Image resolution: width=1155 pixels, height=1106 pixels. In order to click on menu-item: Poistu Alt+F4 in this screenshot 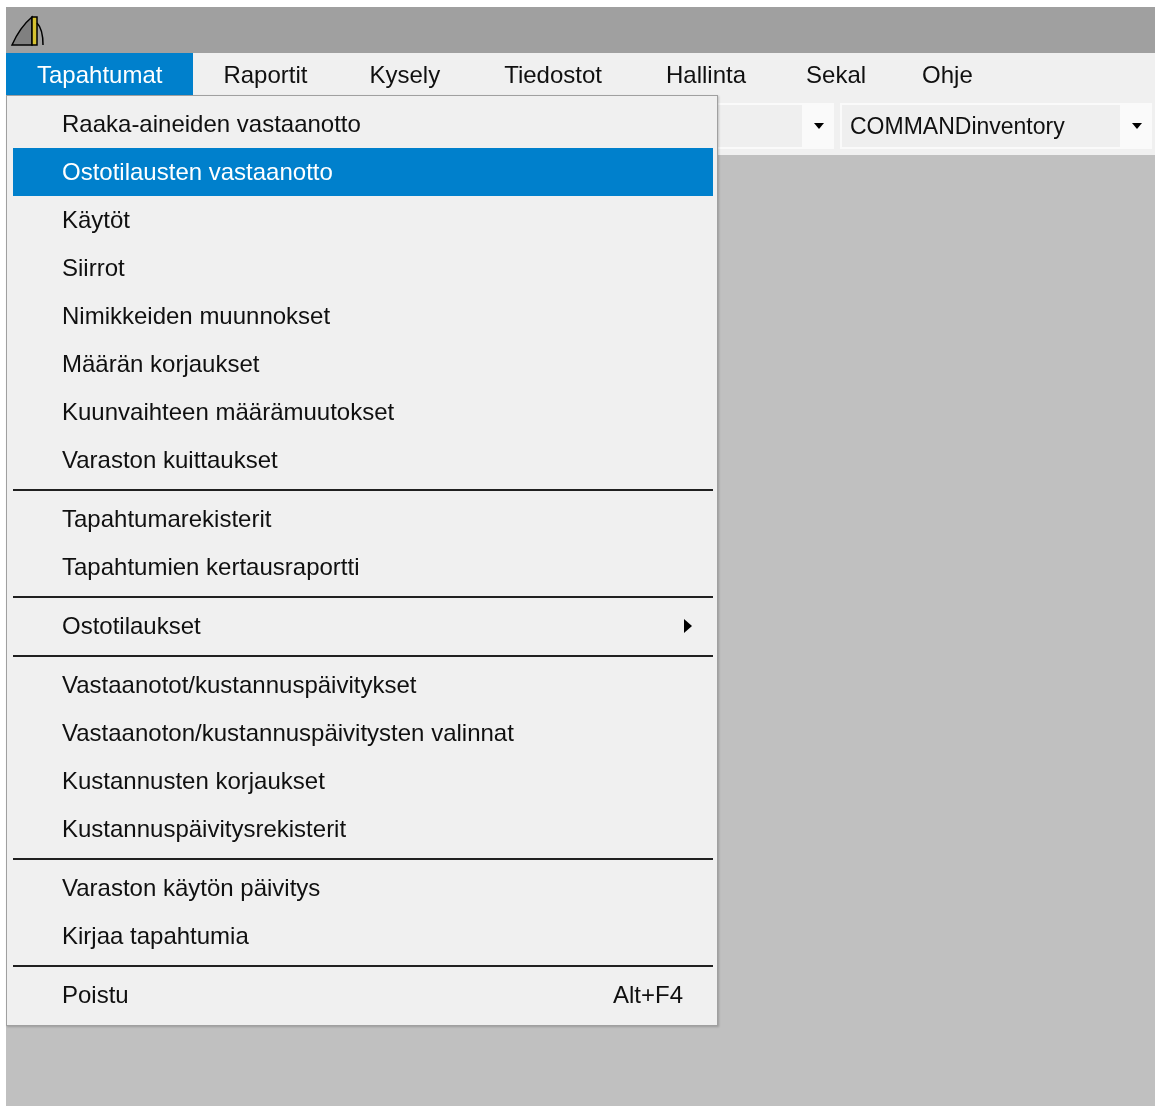, I will do `click(363, 995)`.